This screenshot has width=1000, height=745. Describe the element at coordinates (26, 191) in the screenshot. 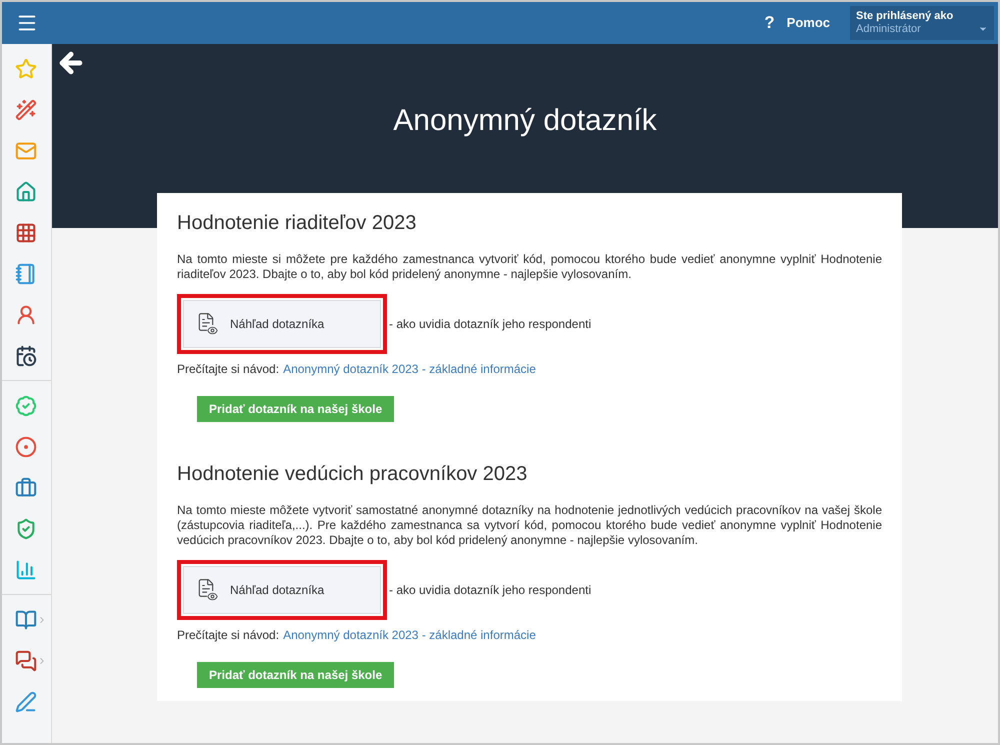

I see `house-icon` at that location.